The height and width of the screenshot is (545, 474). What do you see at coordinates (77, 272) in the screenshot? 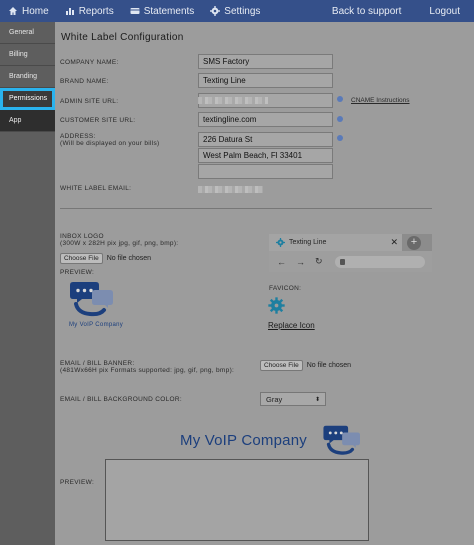
I see `inbox-preview-label: PREVIEW:` at bounding box center [77, 272].